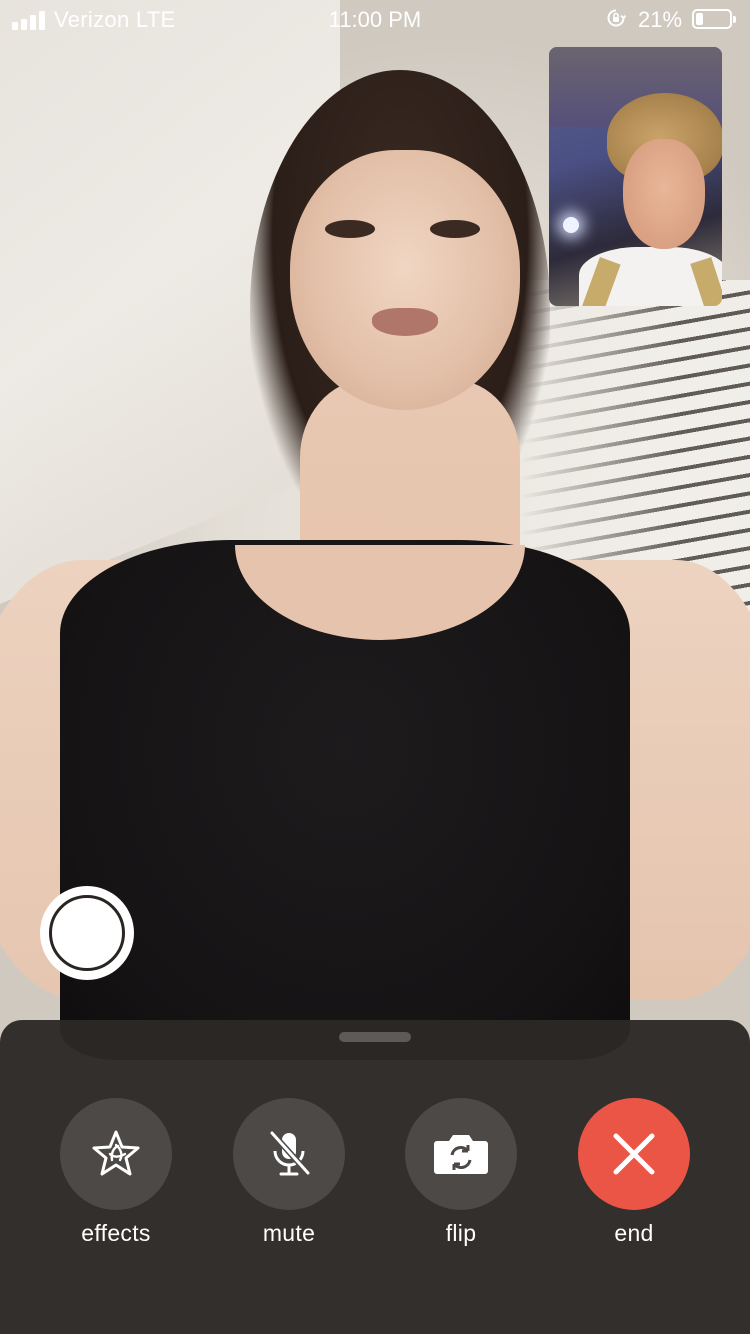 Image resolution: width=750 pixels, height=1334 pixels. I want to click on battery-percent: 21%, so click(660, 19).